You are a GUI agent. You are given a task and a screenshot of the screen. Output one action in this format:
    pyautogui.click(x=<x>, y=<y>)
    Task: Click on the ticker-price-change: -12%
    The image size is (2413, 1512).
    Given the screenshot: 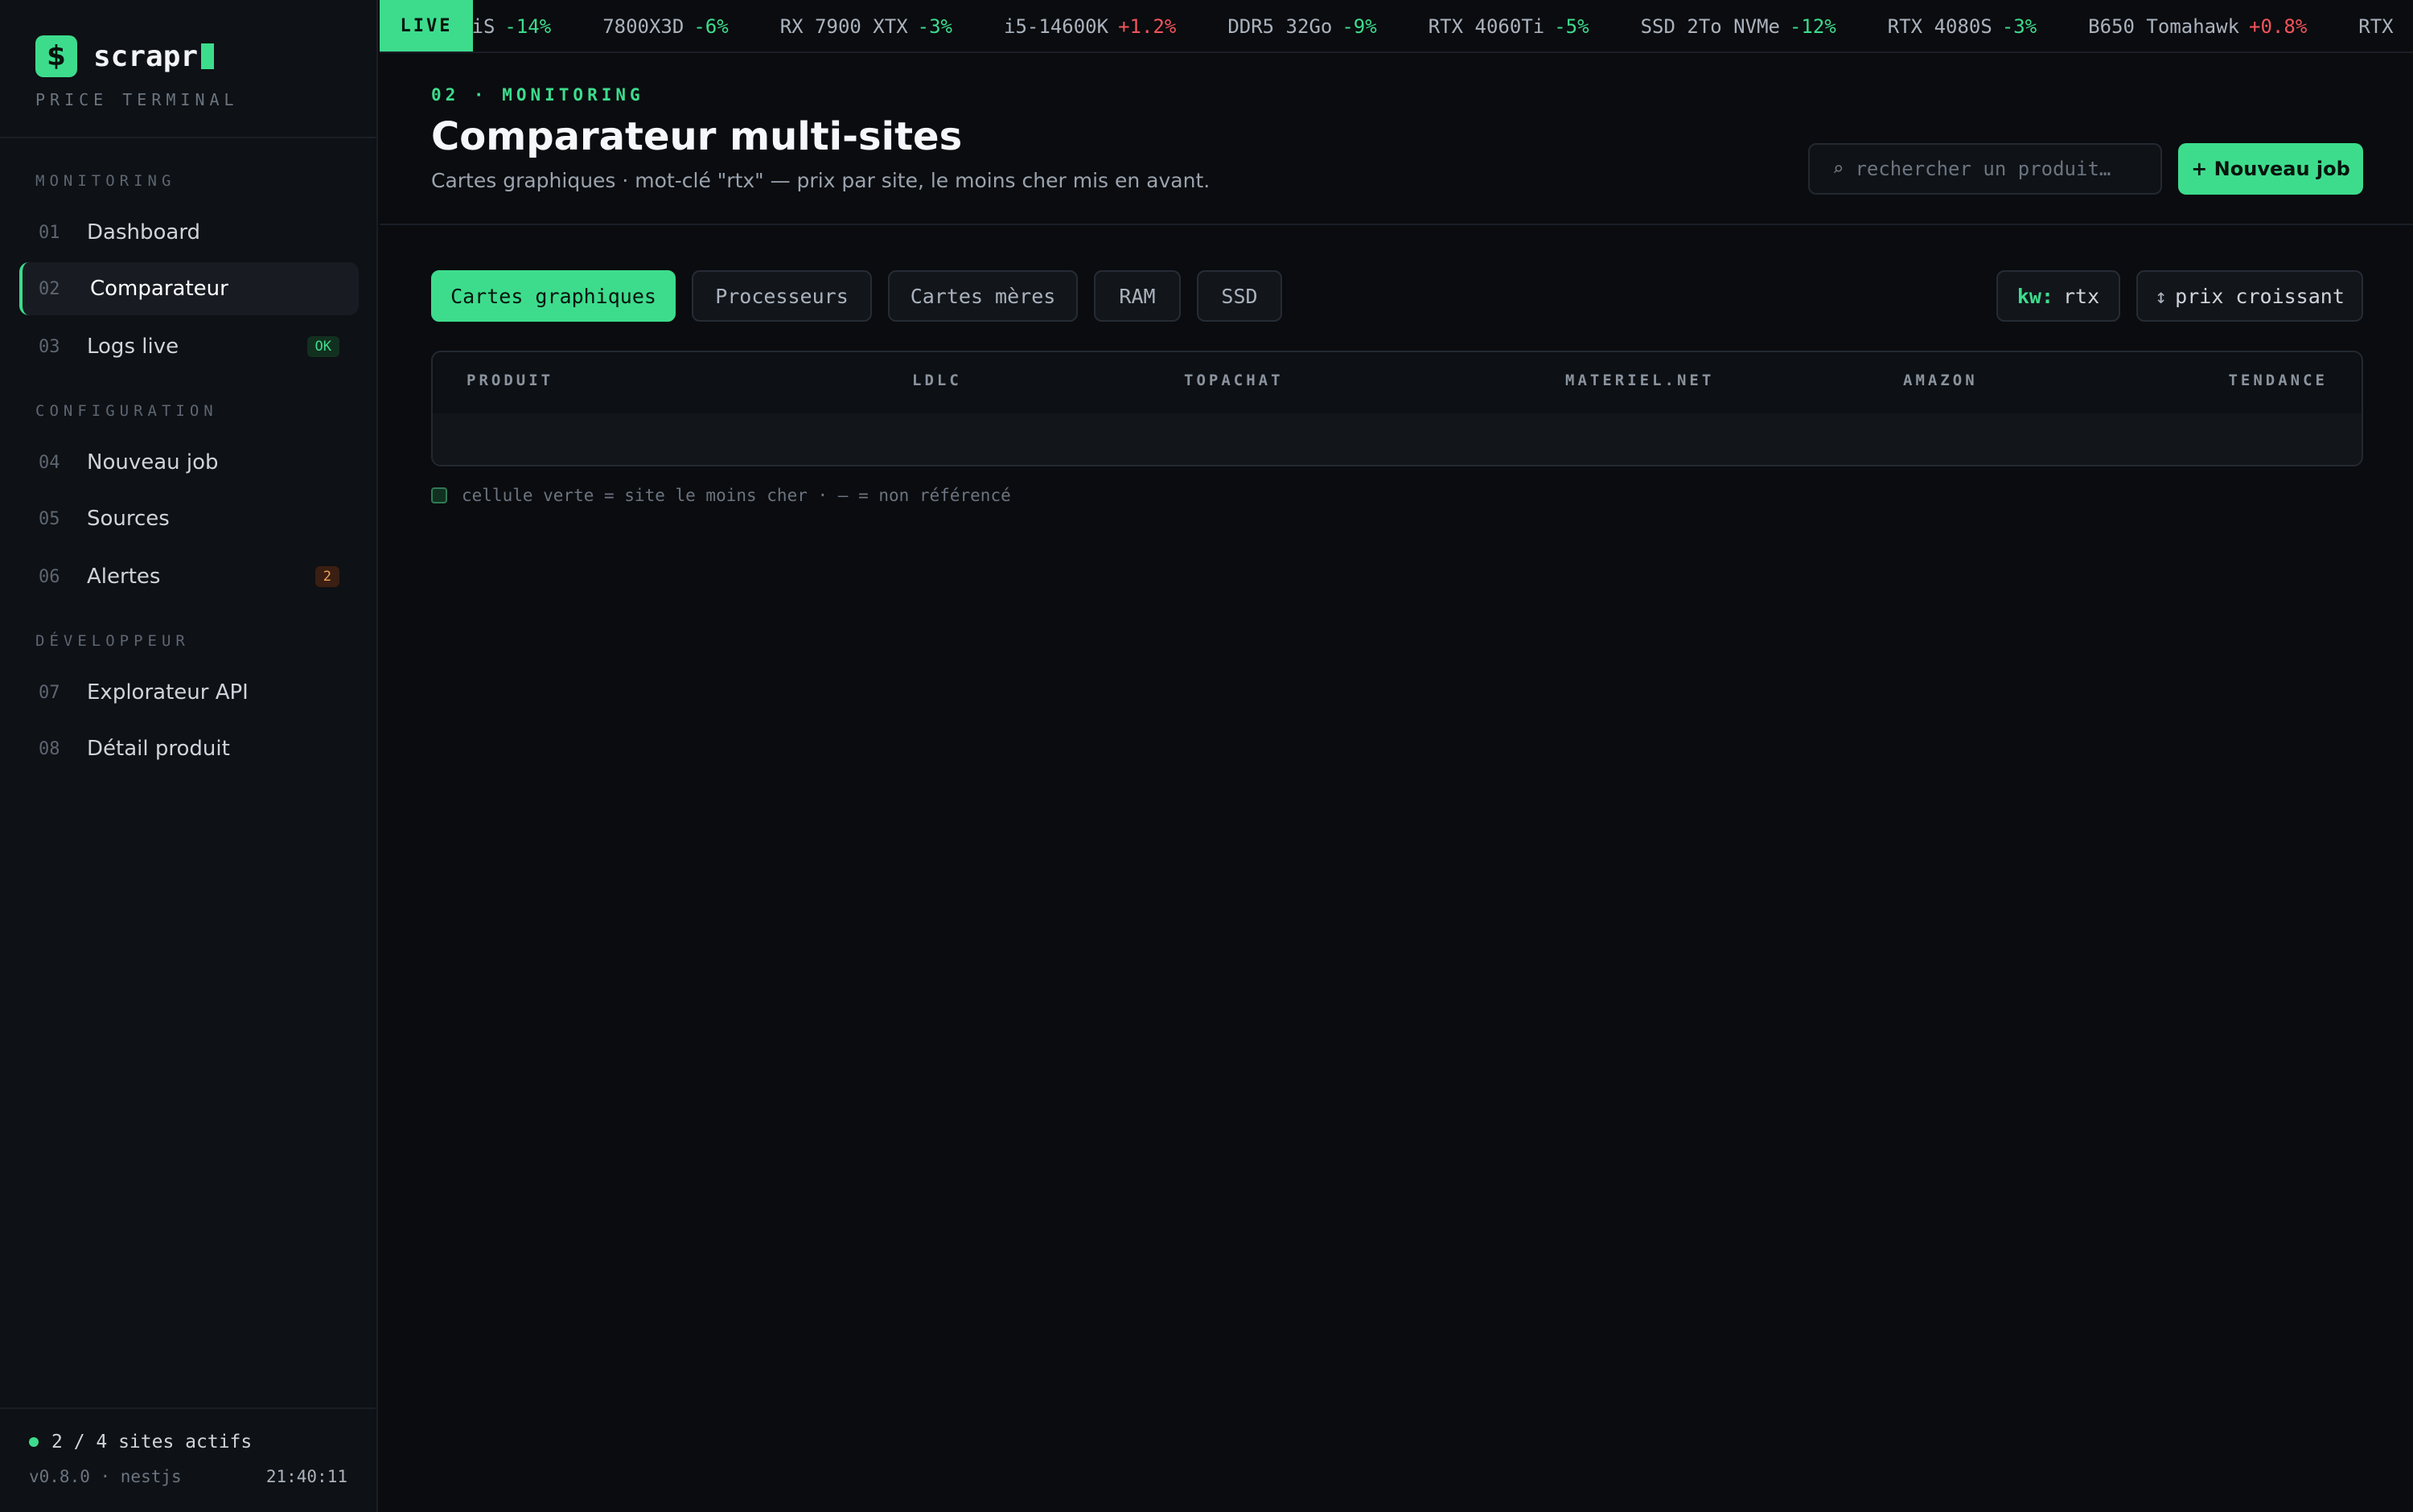 What is the action you would take?
    pyautogui.click(x=1813, y=26)
    